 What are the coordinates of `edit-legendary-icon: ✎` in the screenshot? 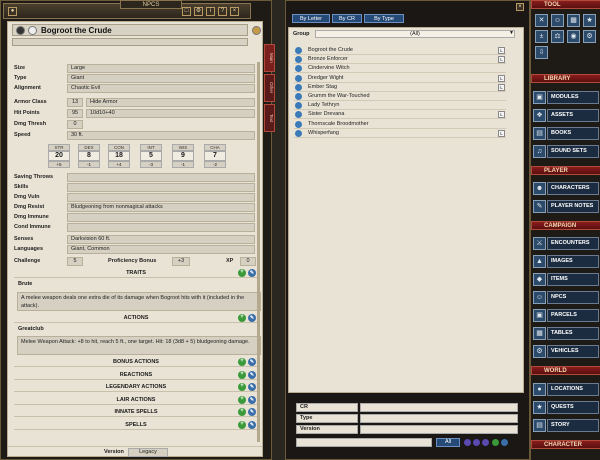 It's located at (252, 387).